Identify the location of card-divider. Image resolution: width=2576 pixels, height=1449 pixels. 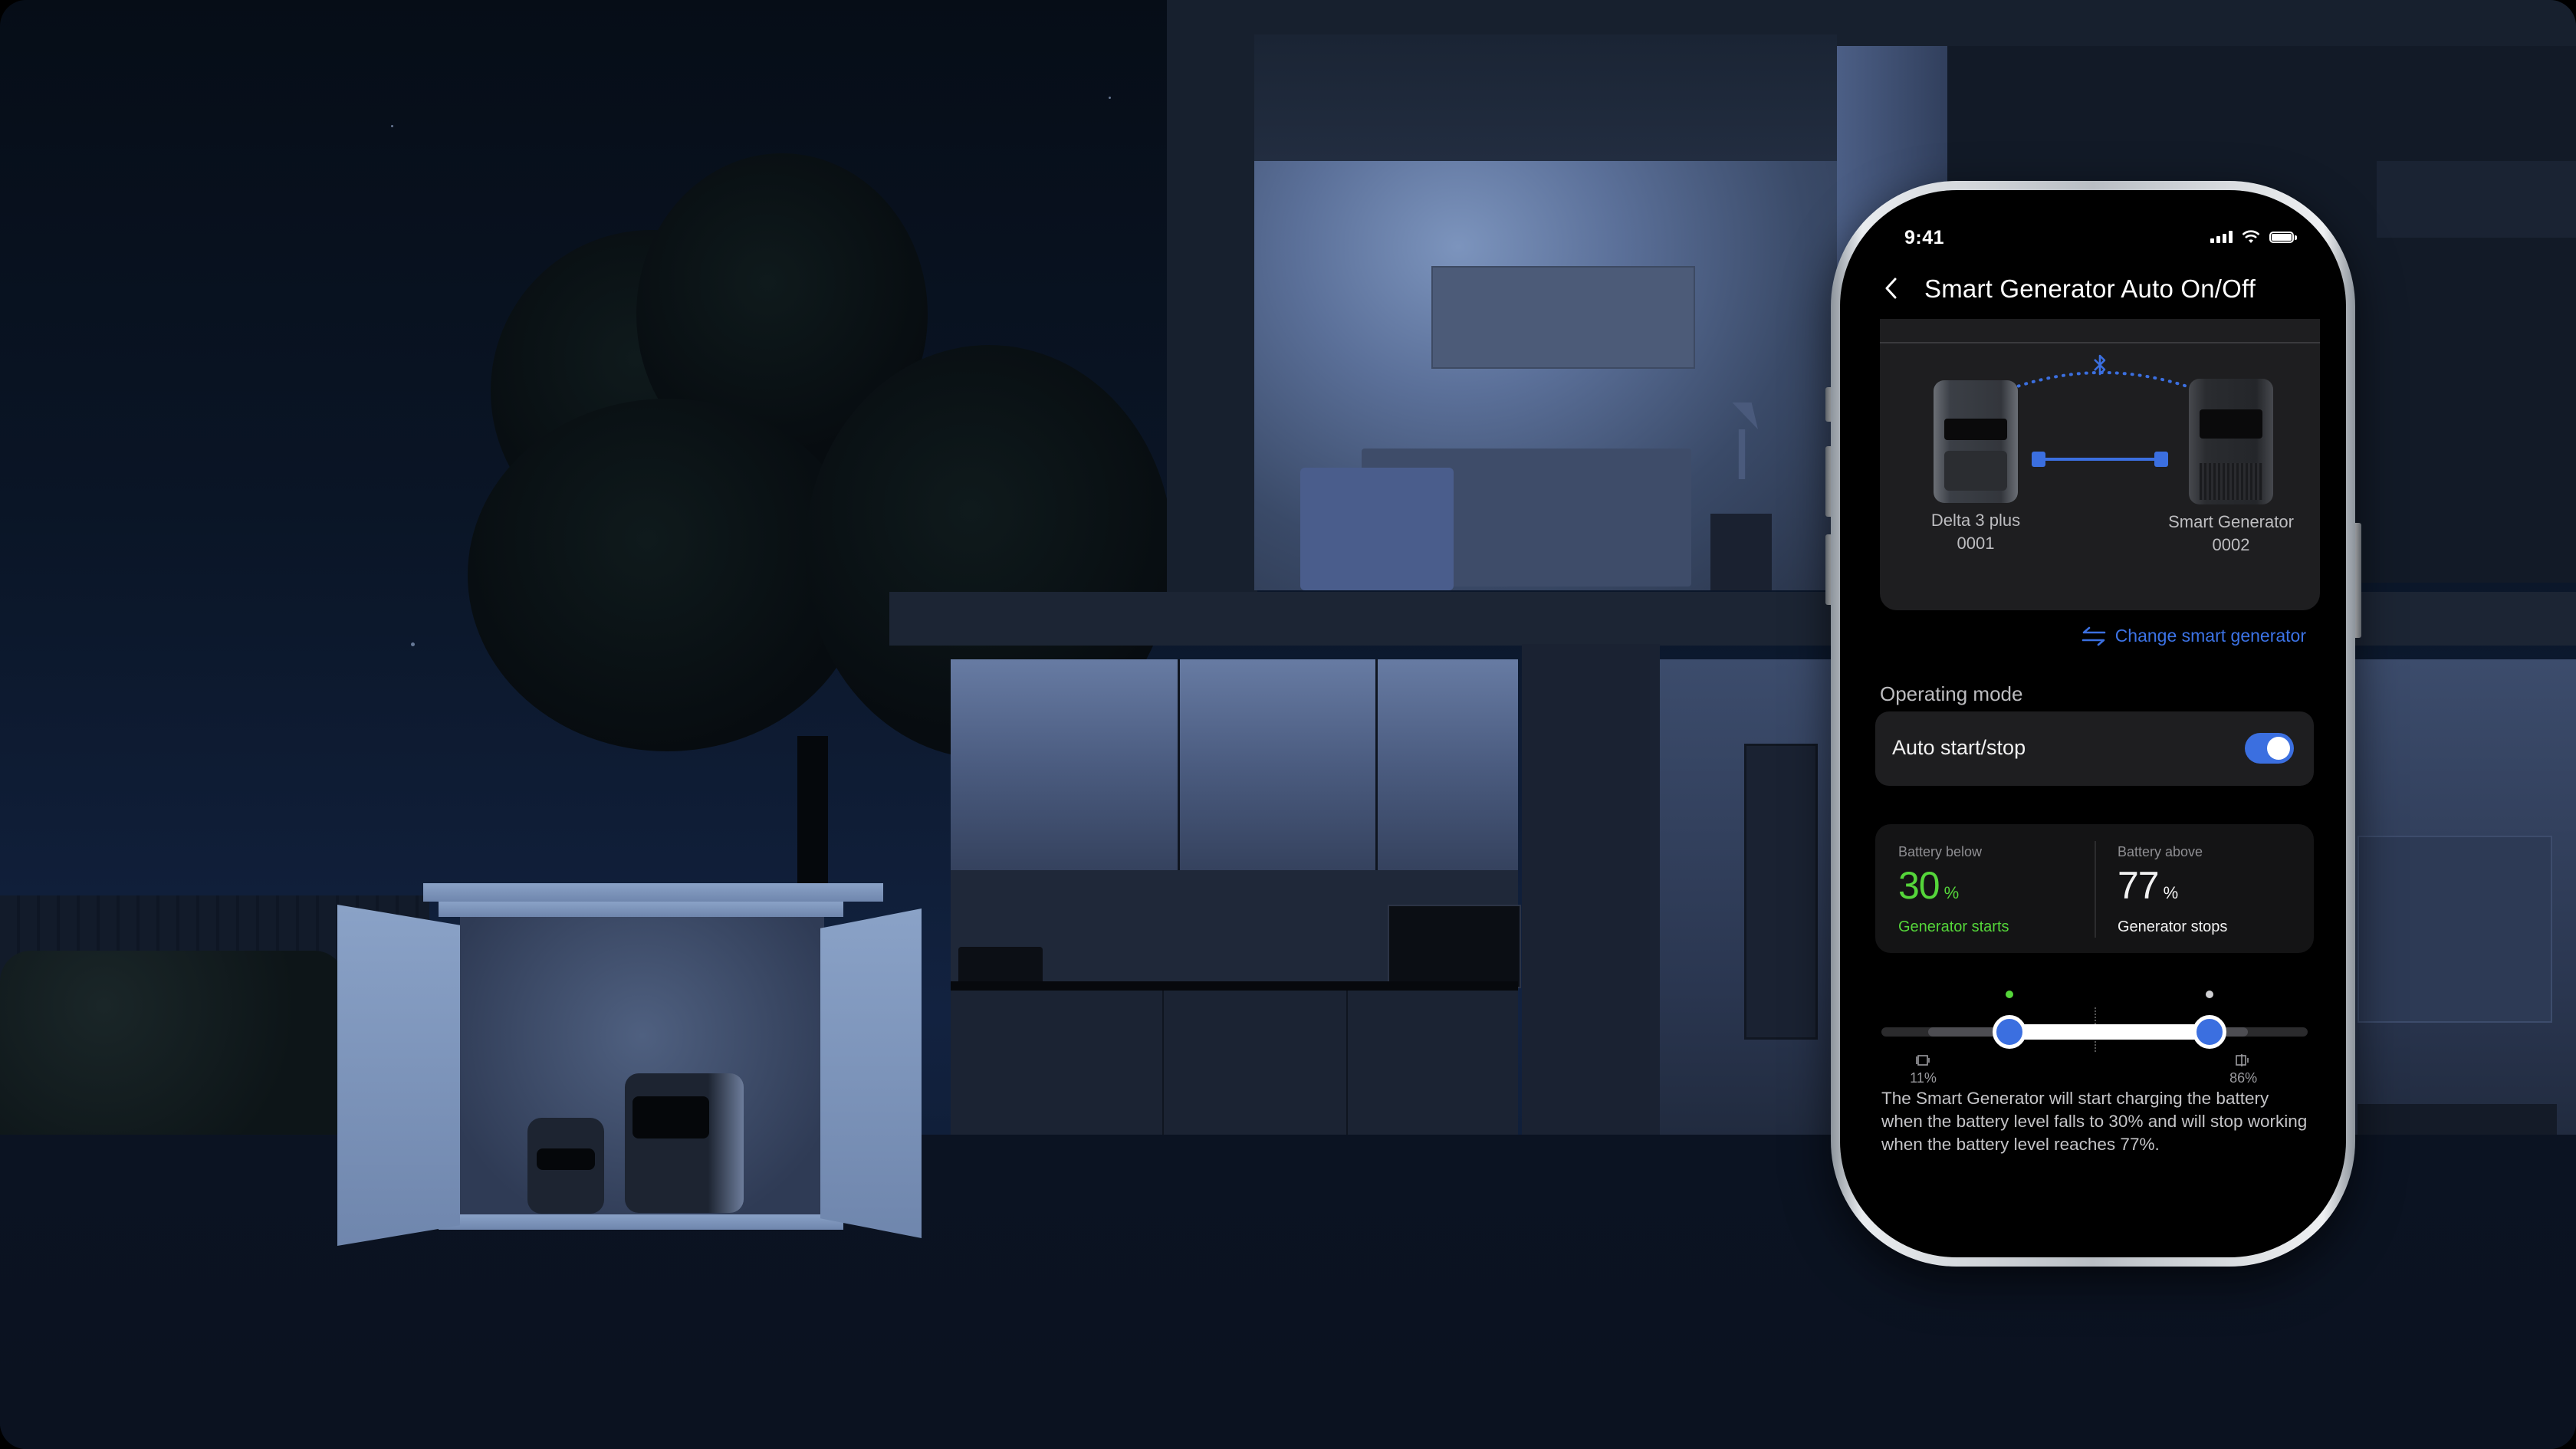
(2100, 343).